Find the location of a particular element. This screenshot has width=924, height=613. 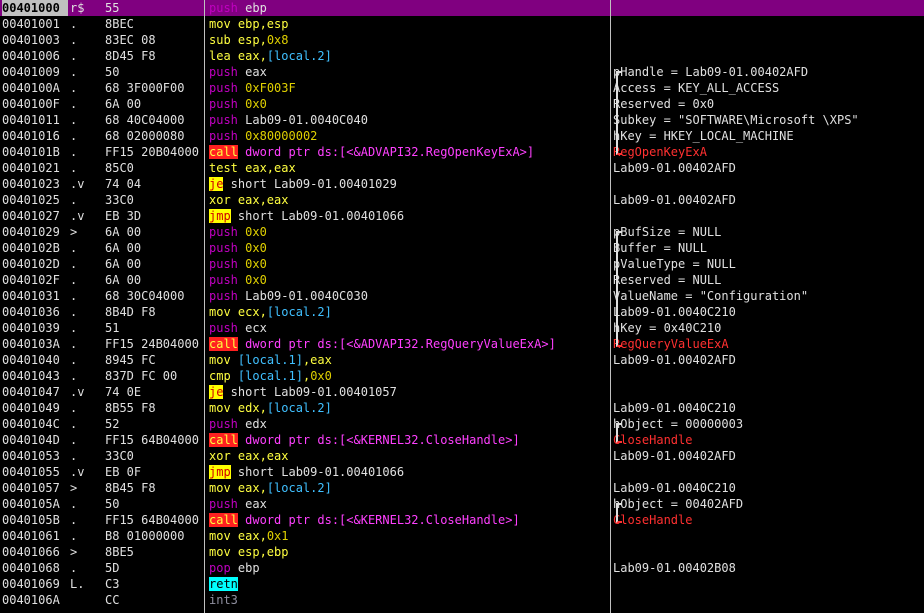

code-row: 00401006. 8D45 F8 lea eax,[local.2] is located at coordinates (462, 56).